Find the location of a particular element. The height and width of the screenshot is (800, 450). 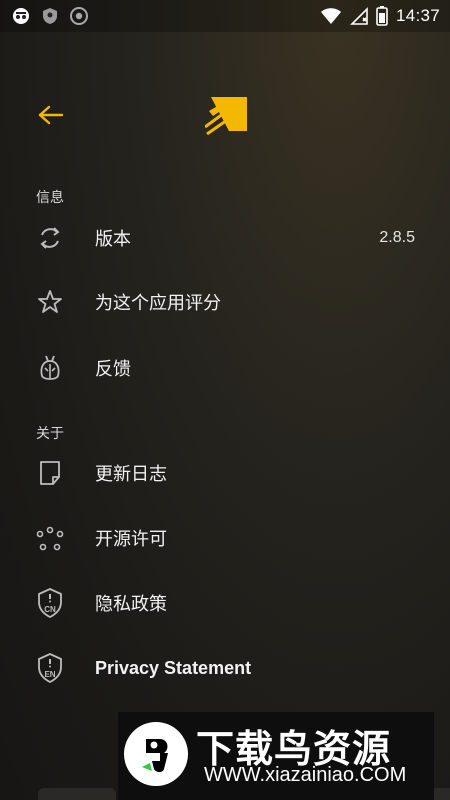

arrow-left-icon is located at coordinates (51, 115).